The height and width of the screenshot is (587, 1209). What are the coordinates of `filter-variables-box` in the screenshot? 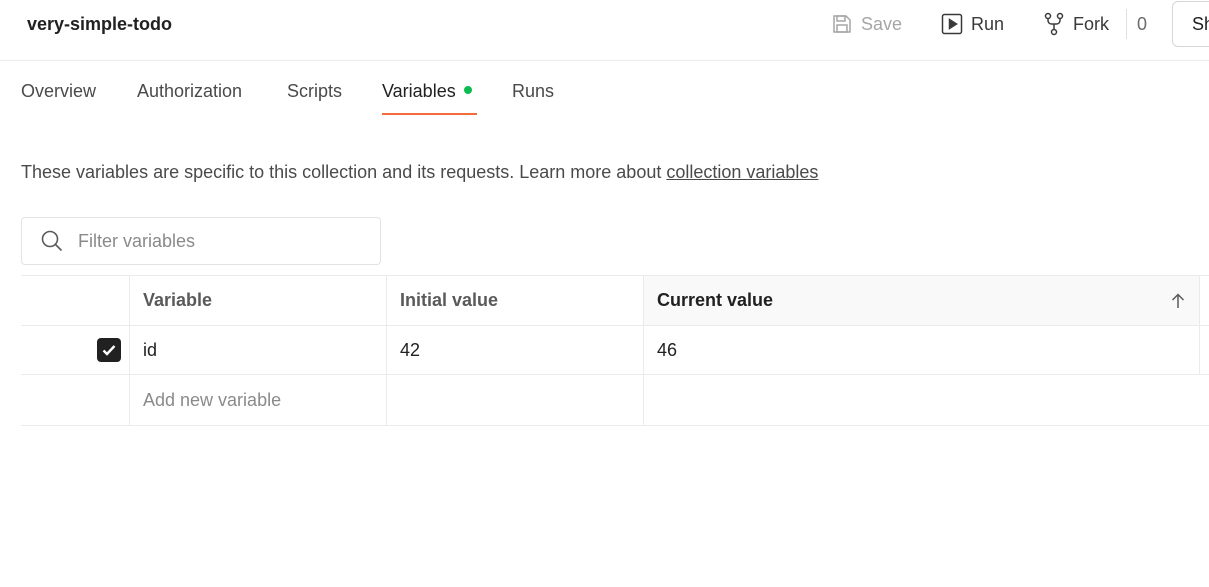 It's located at (201, 241).